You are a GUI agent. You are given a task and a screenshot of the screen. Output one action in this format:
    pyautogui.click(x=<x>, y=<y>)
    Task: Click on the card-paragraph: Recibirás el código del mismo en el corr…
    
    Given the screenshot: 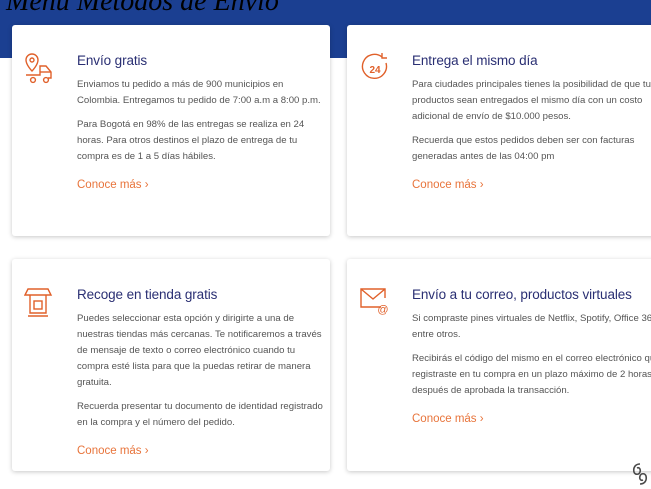 What is the action you would take?
    pyautogui.click(x=531, y=374)
    